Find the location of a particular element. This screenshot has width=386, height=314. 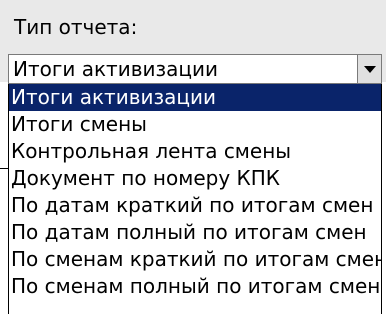

dropdown-button is located at coordinates (369, 69).